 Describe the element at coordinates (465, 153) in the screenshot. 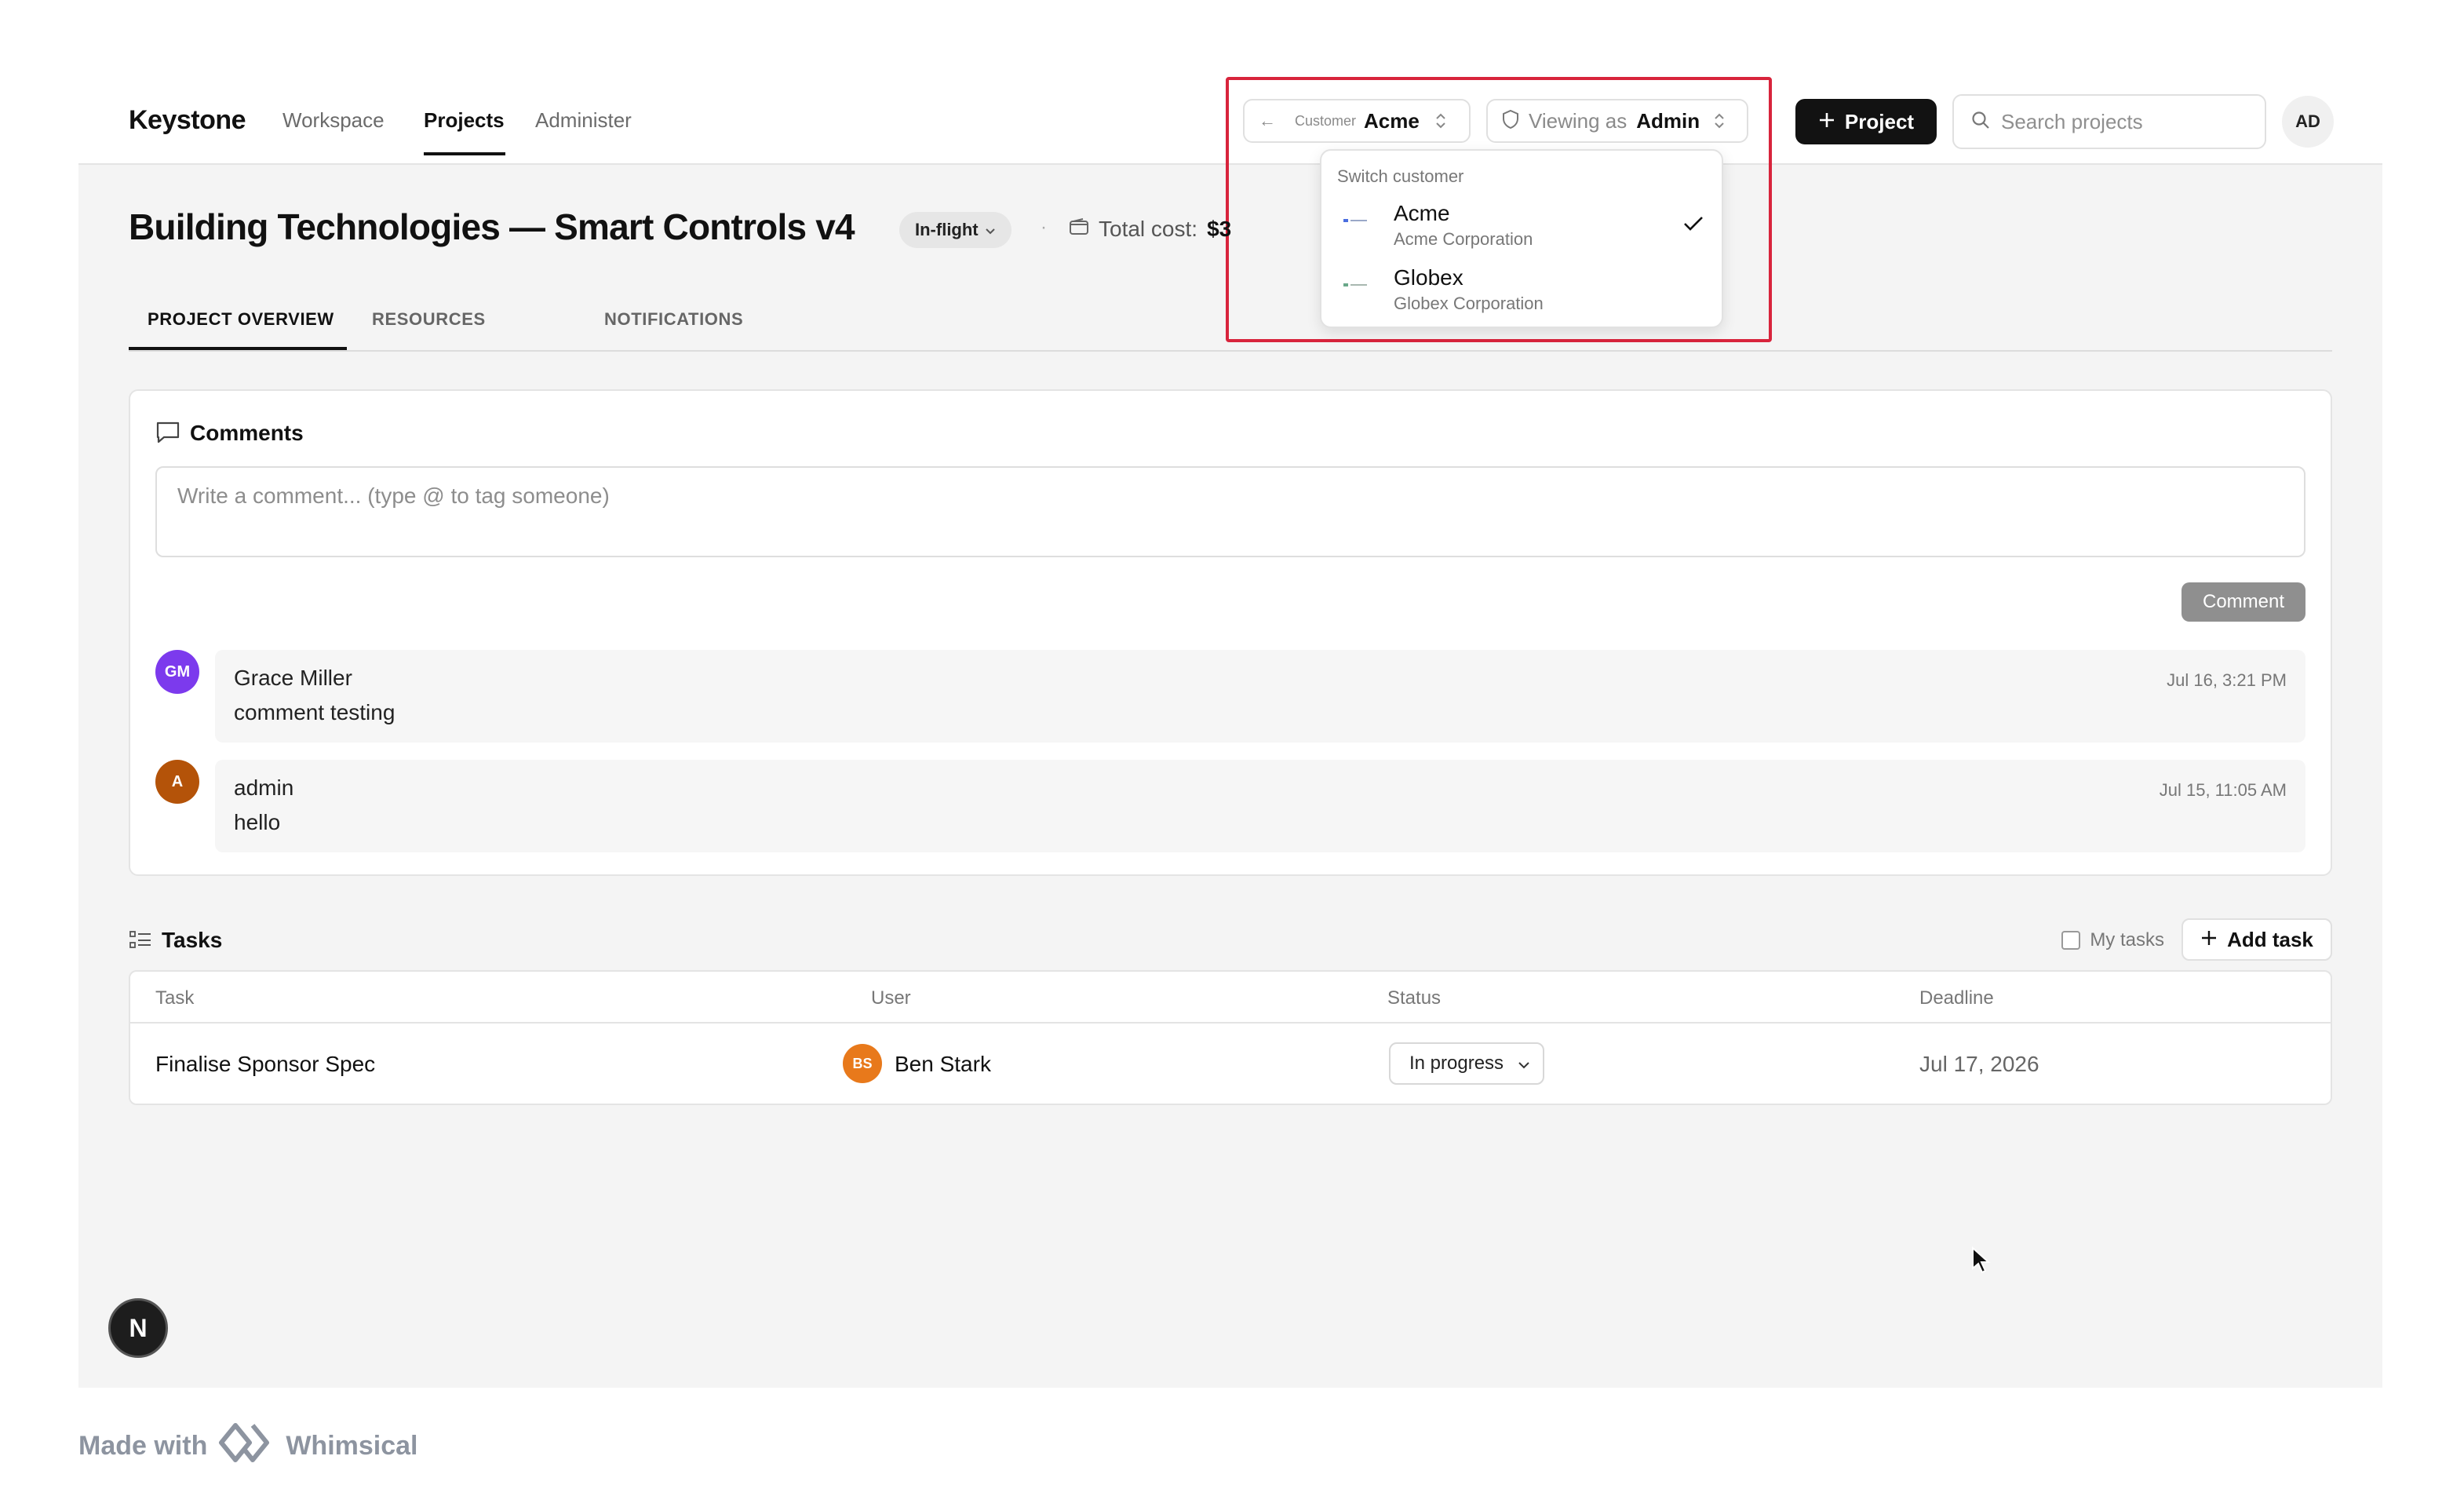

I see `nav-active-underline` at that location.